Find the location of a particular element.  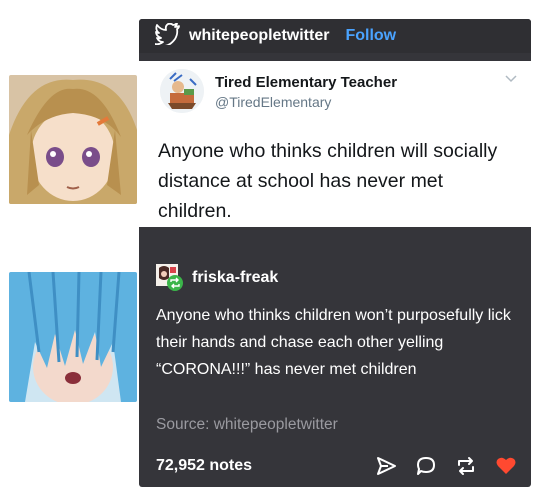

tweet-handle: @TiredElementary is located at coordinates (273, 102).